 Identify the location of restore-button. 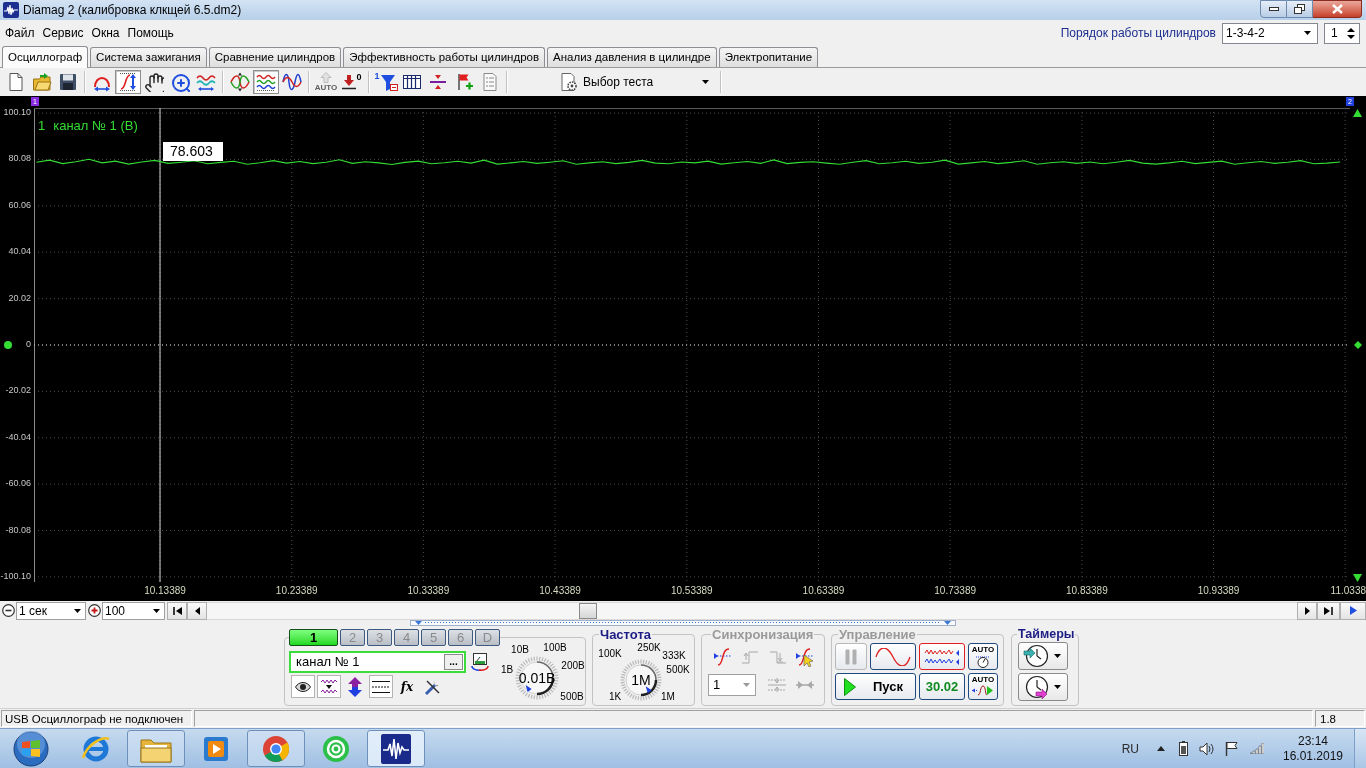
(1300, 9).